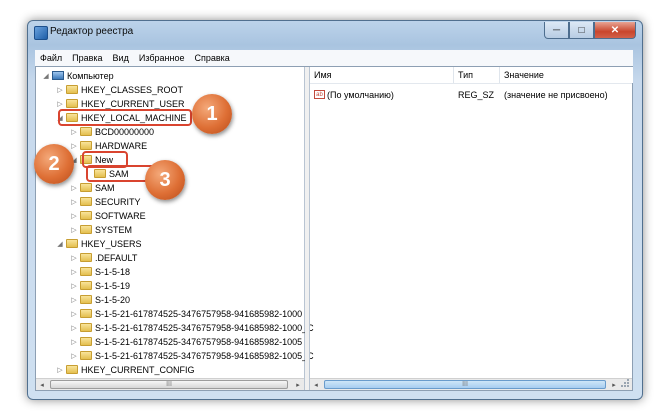 The height and width of the screenshot is (420, 670). I want to click on column-headers: Имя Тип Значение, so click(471, 75).